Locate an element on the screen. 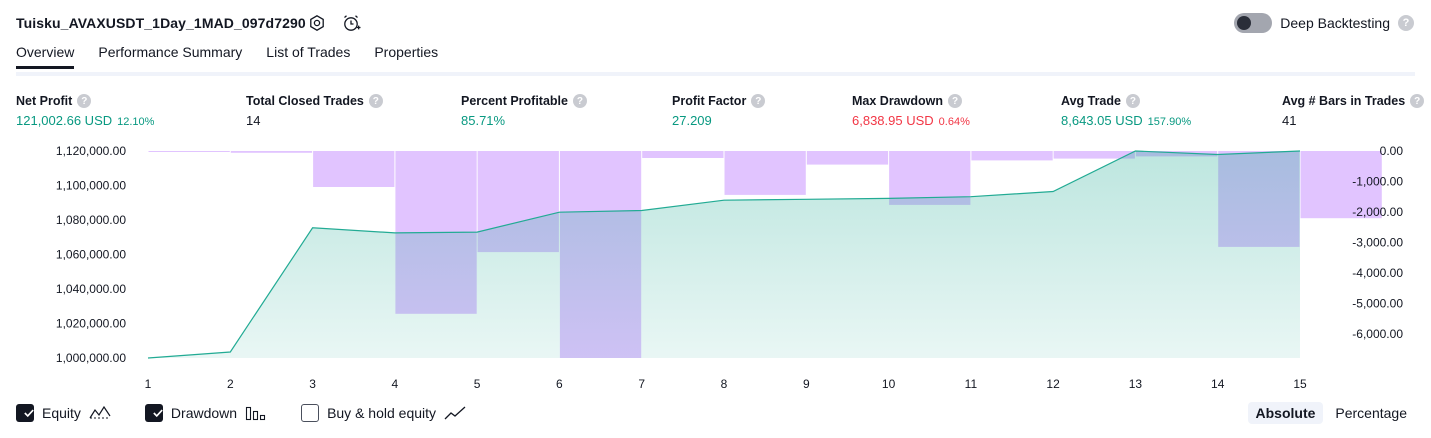 The height and width of the screenshot is (438, 1431). equity-toggle: Equity is located at coordinates (63, 413).